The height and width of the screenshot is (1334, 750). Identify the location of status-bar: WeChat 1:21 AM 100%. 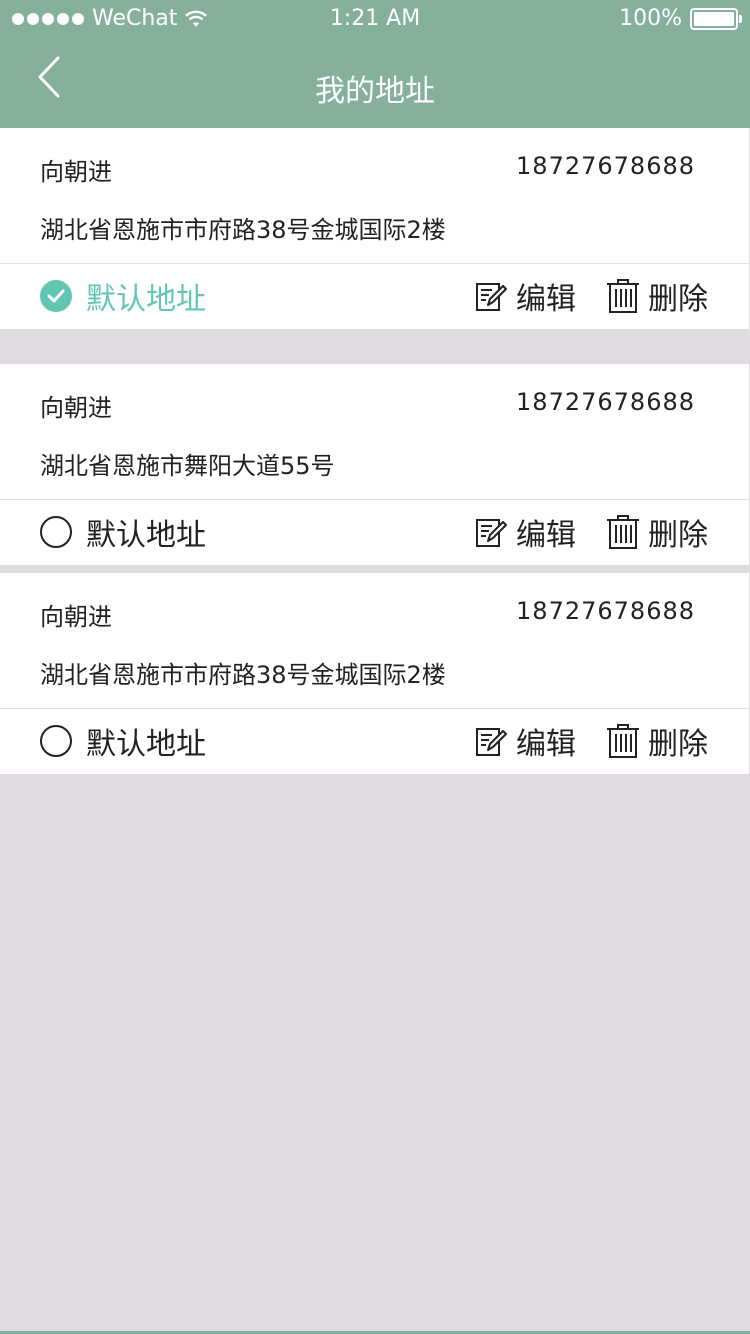
(375, 20).